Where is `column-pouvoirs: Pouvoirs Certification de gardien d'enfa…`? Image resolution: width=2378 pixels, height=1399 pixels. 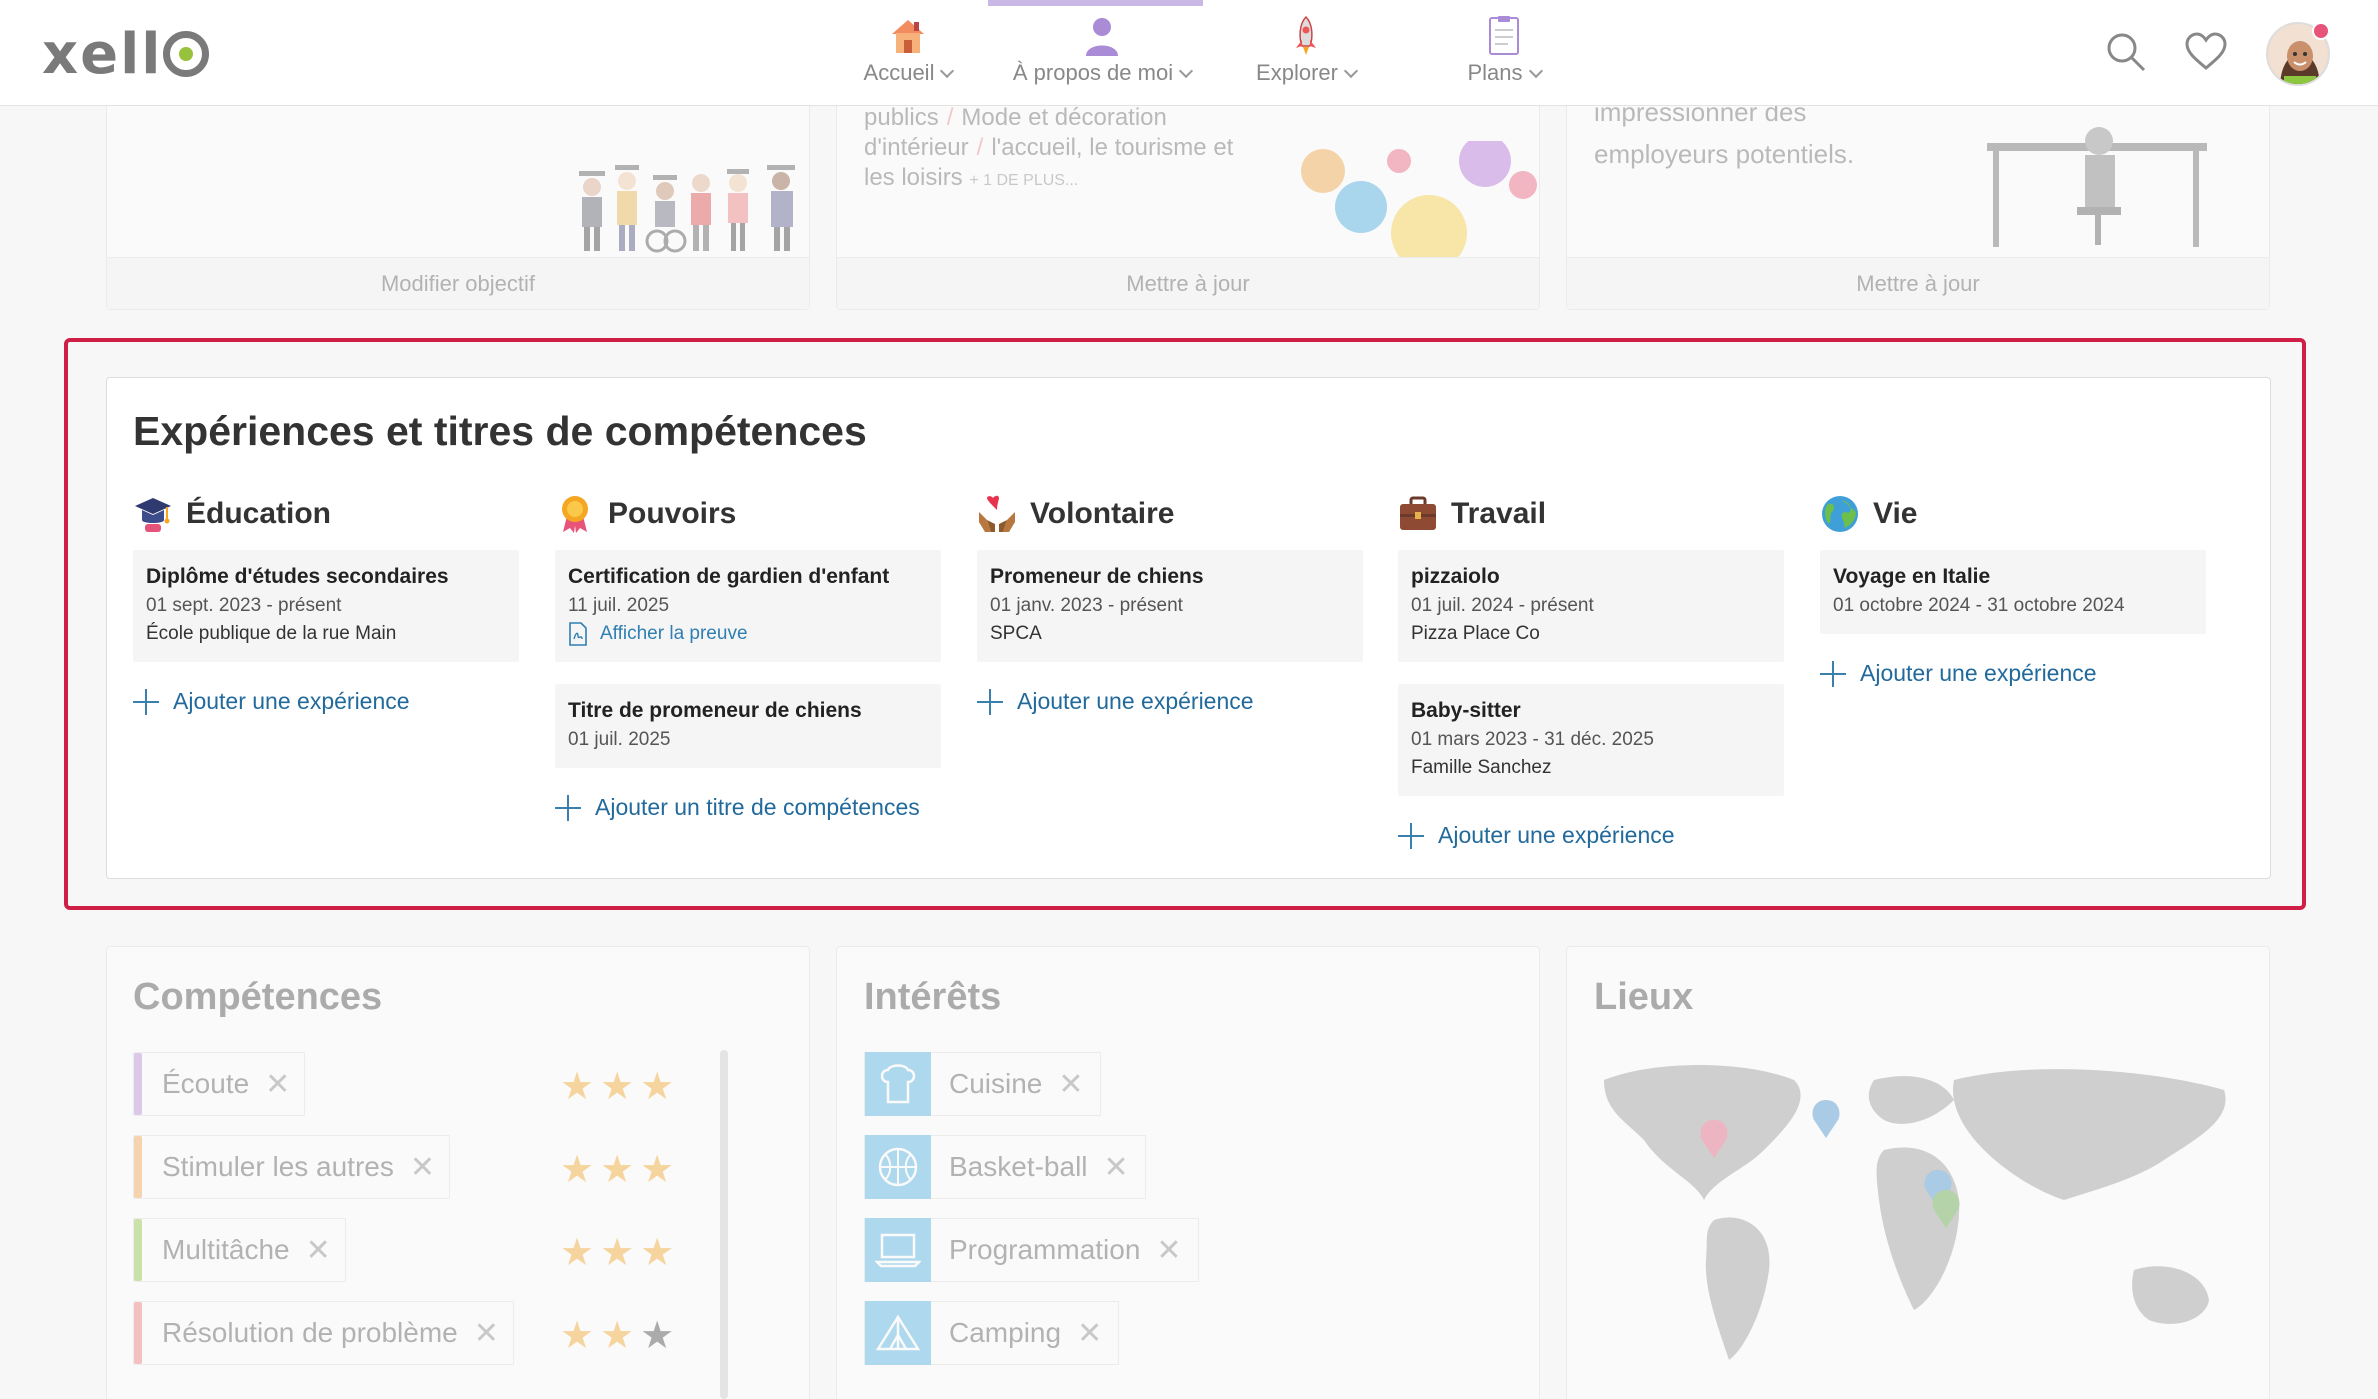
column-pouvoirs: Pouvoirs Certification de gardien d'enfa… is located at coordinates (748, 656).